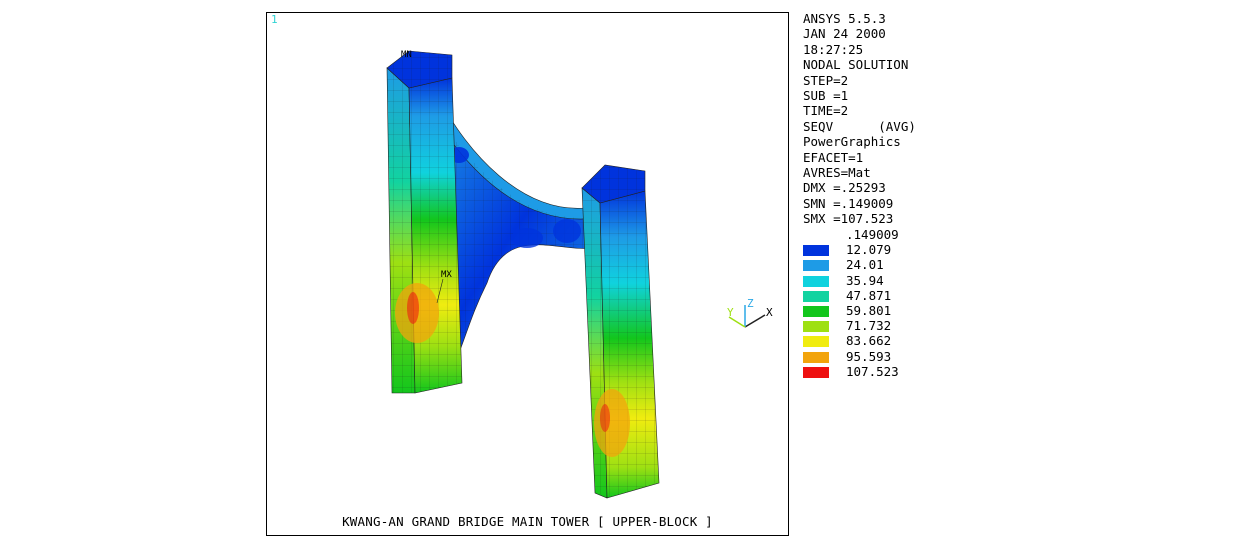 The image size is (1240, 550). I want to click on legend-row: 35.94, so click(873, 280).